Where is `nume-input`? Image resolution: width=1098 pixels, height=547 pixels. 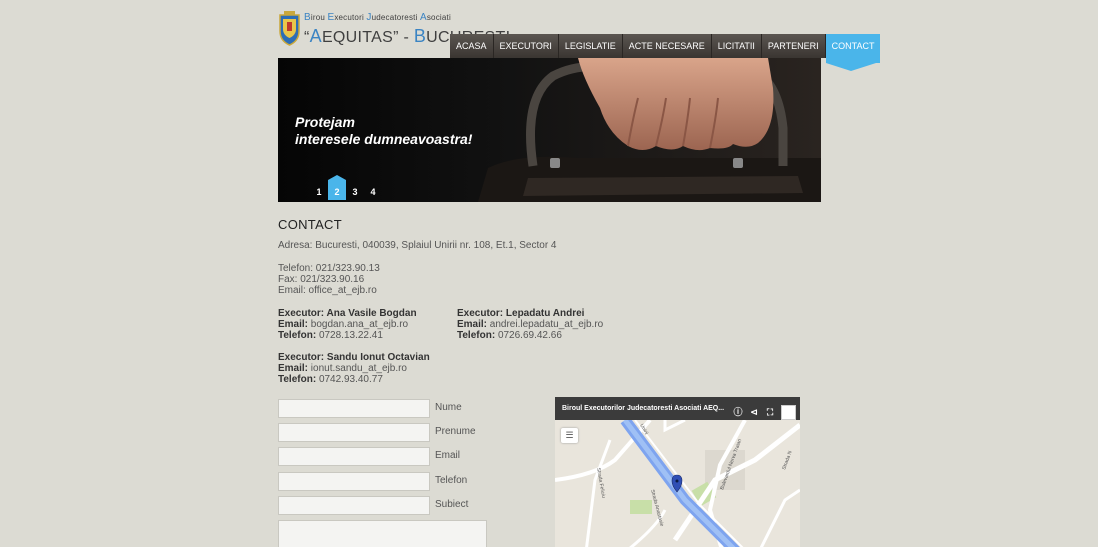 nume-input is located at coordinates (354, 408).